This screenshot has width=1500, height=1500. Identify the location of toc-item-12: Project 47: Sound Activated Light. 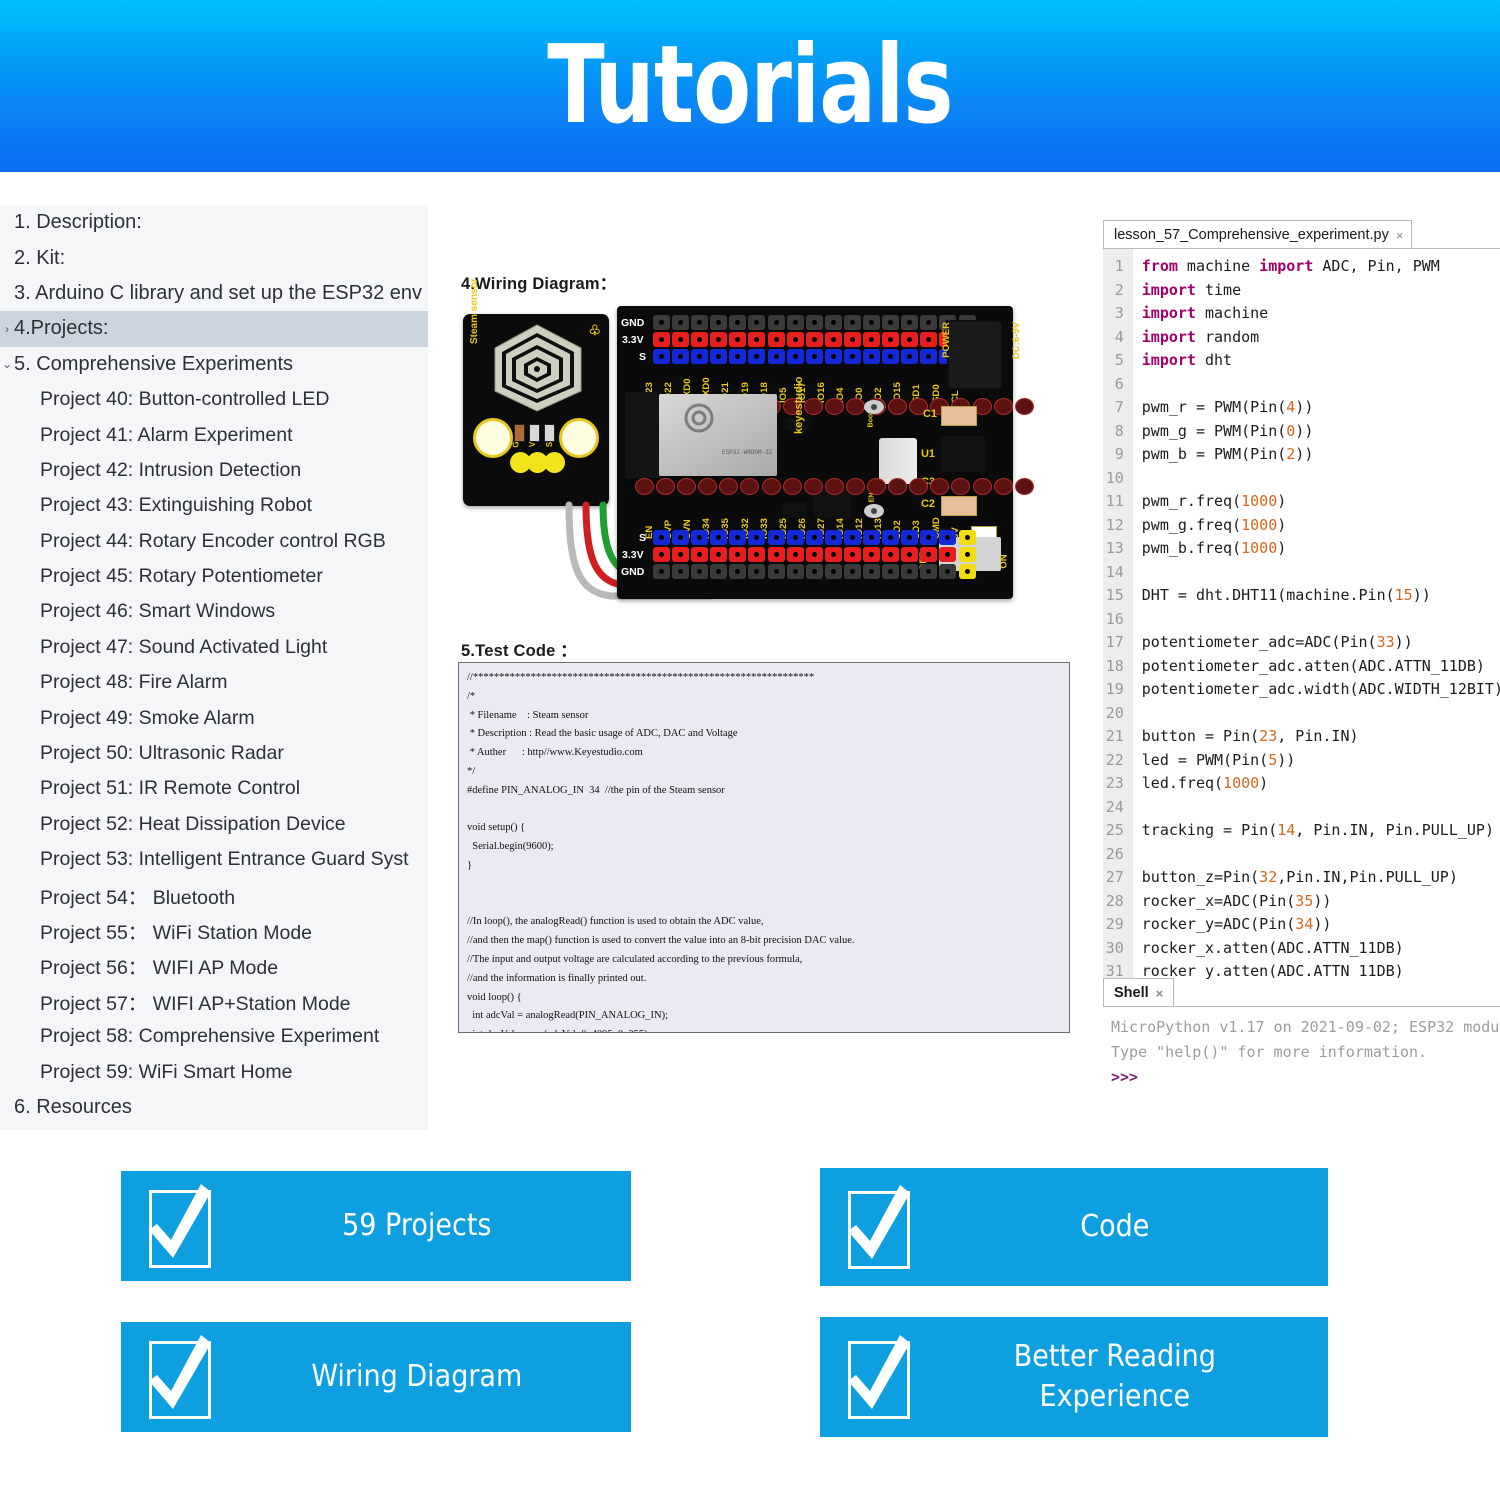
(214, 647).